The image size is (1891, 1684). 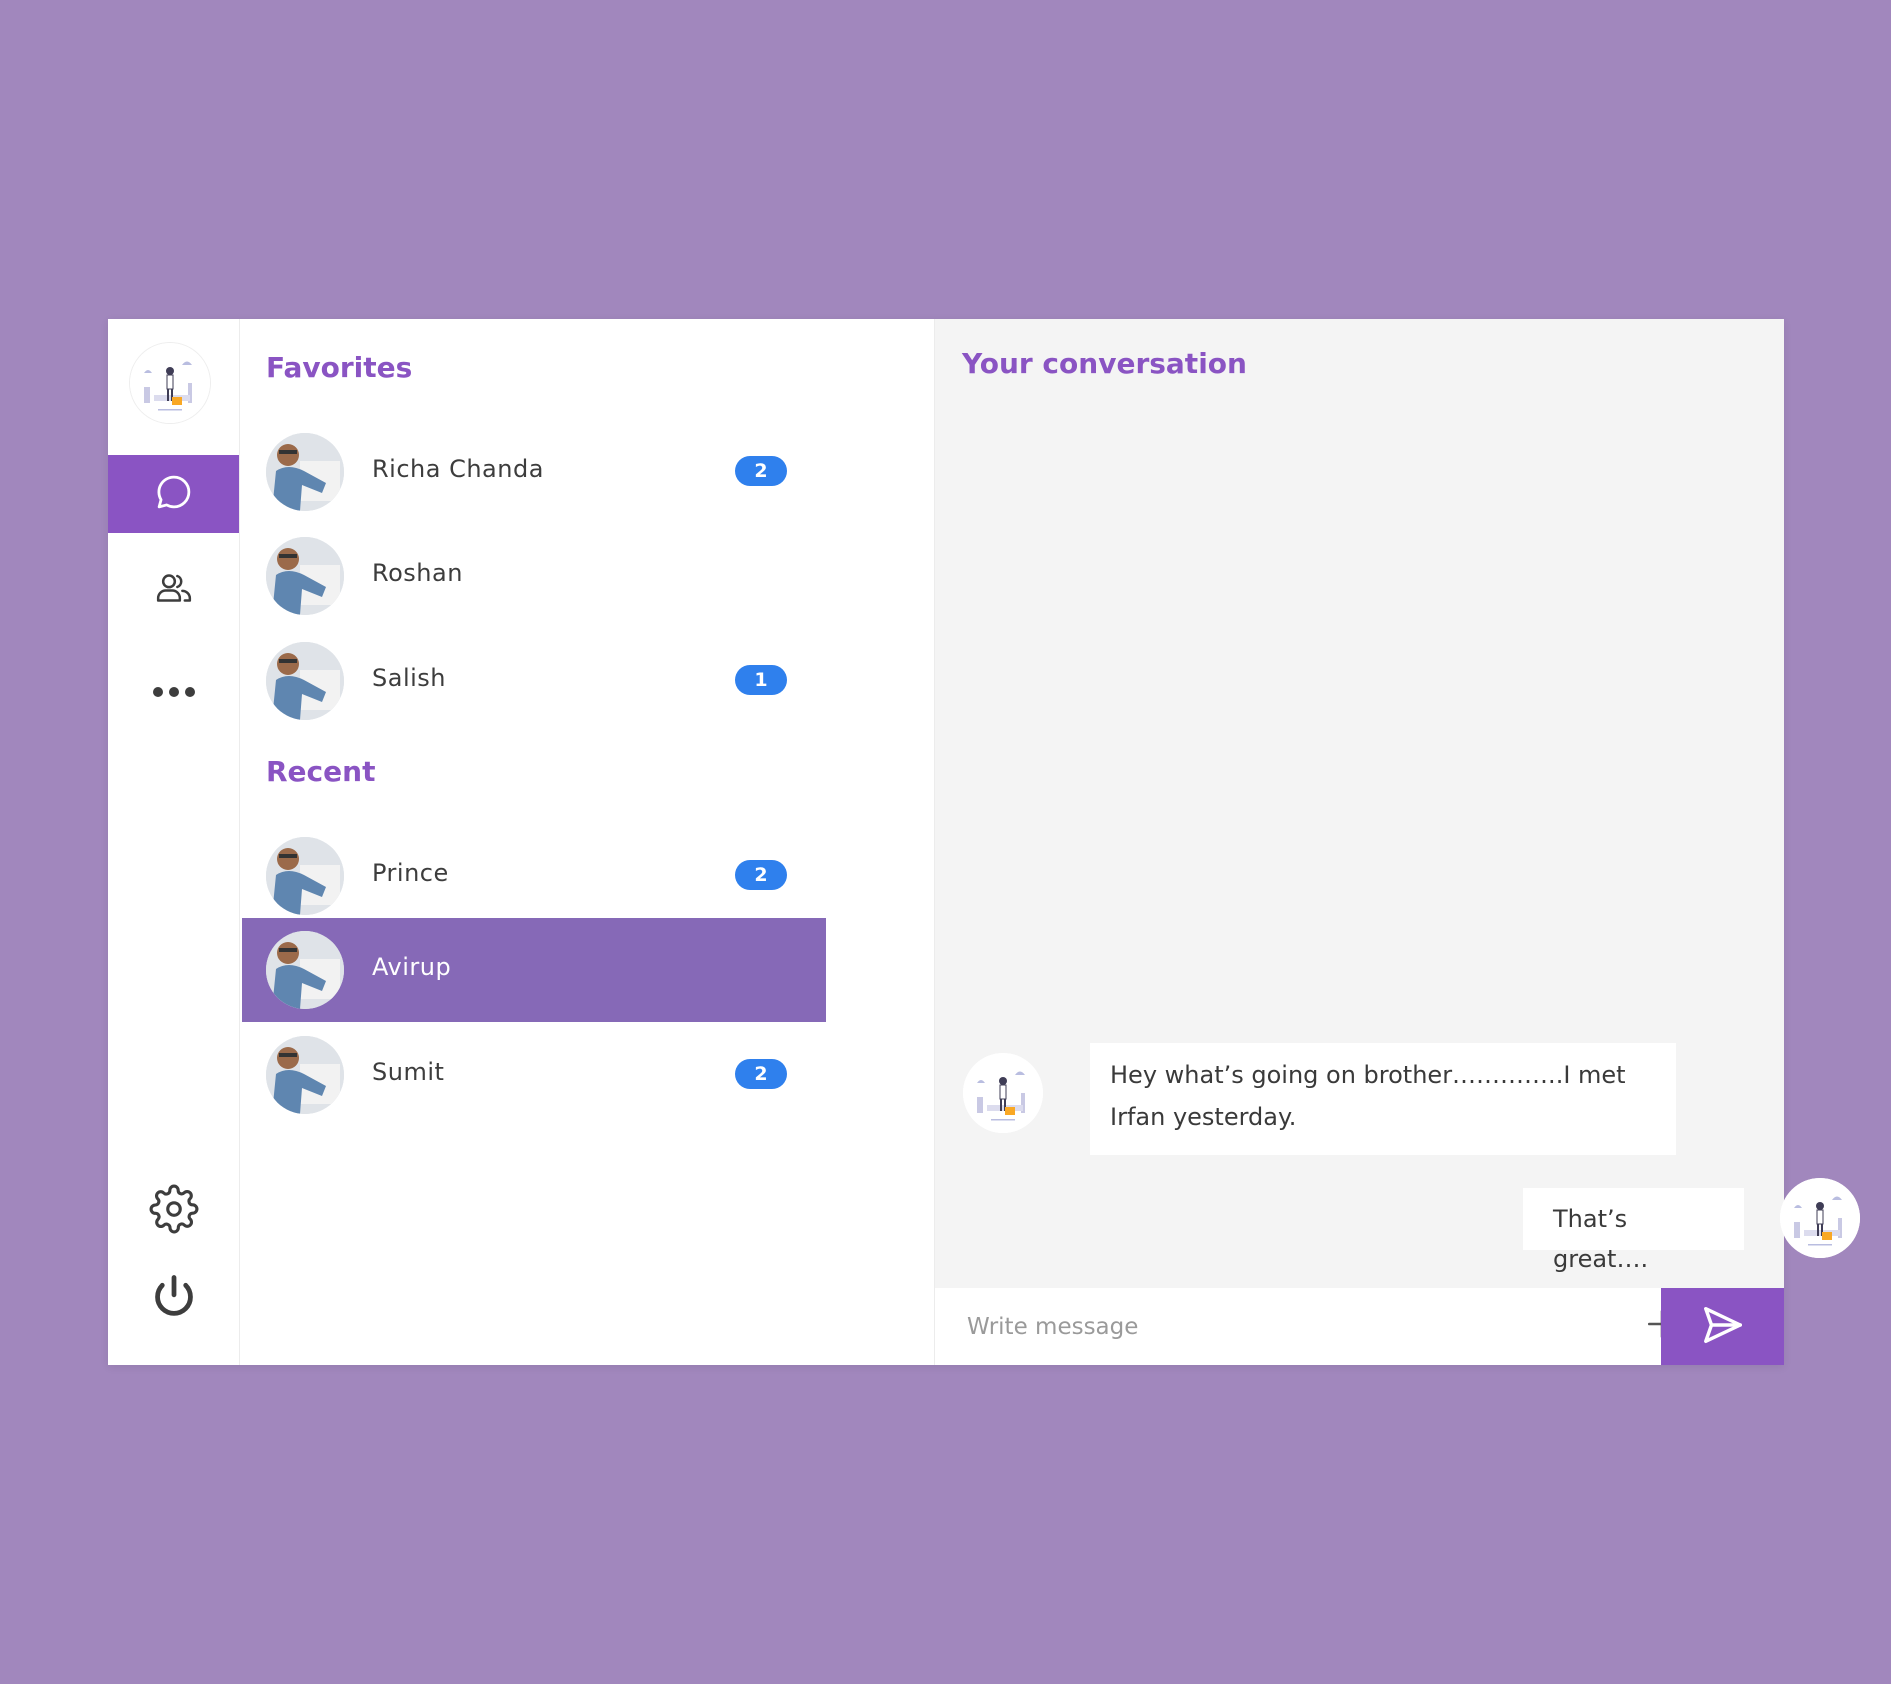 What do you see at coordinates (761, 680) in the screenshot?
I see `unread-badge: 1` at bounding box center [761, 680].